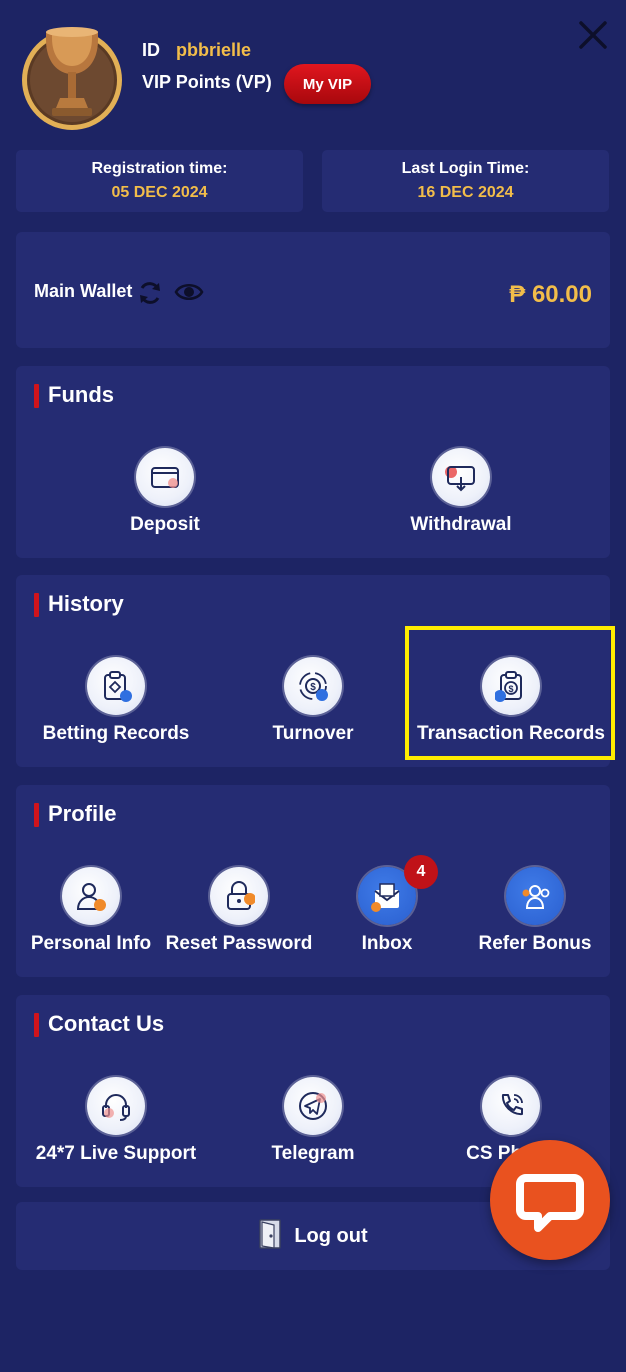 The image size is (626, 1372). I want to click on user-icon, so click(91, 896).